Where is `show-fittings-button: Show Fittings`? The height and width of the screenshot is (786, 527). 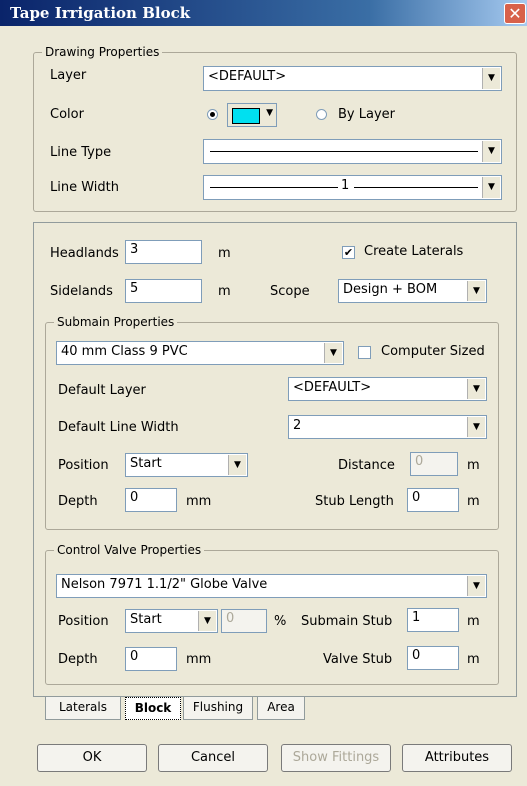
show-fittings-button: Show Fittings is located at coordinates (336, 758).